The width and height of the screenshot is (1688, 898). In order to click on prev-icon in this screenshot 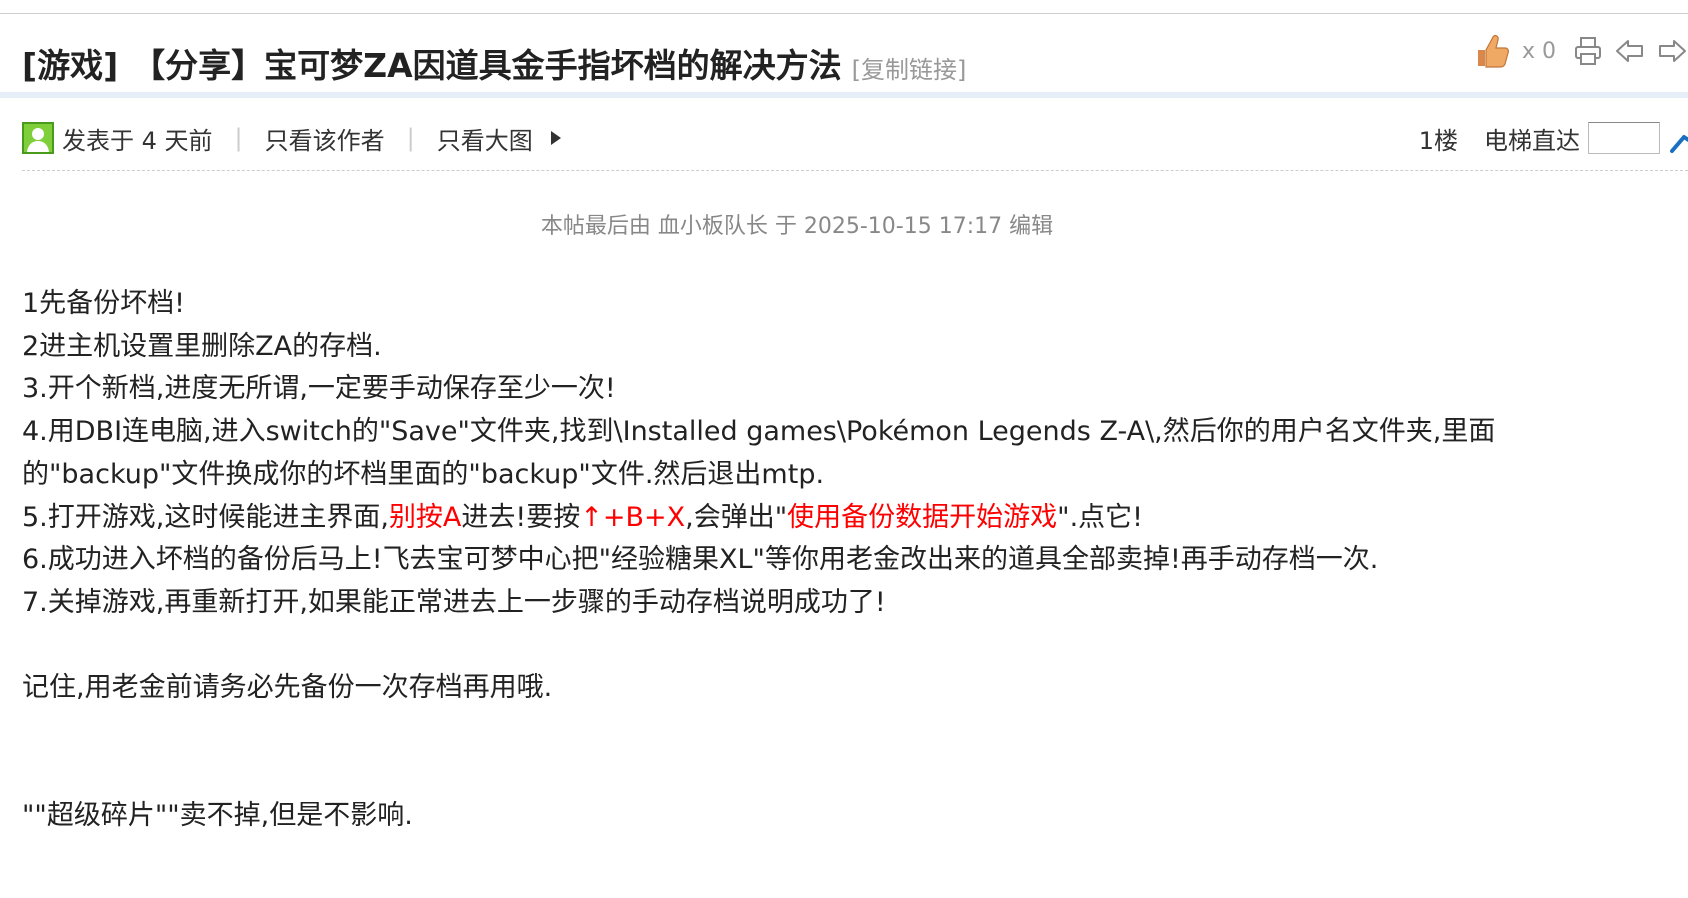, I will do `click(1630, 51)`.